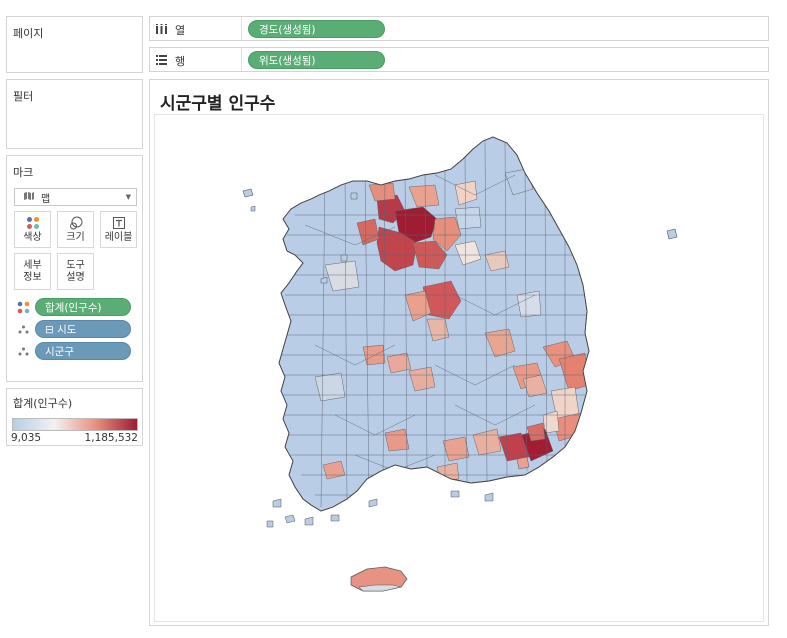 The width and height of the screenshot is (787, 638). Describe the element at coordinates (316, 60) in the screenshot. I see `latitude-pill: 위도(생성됨)` at that location.